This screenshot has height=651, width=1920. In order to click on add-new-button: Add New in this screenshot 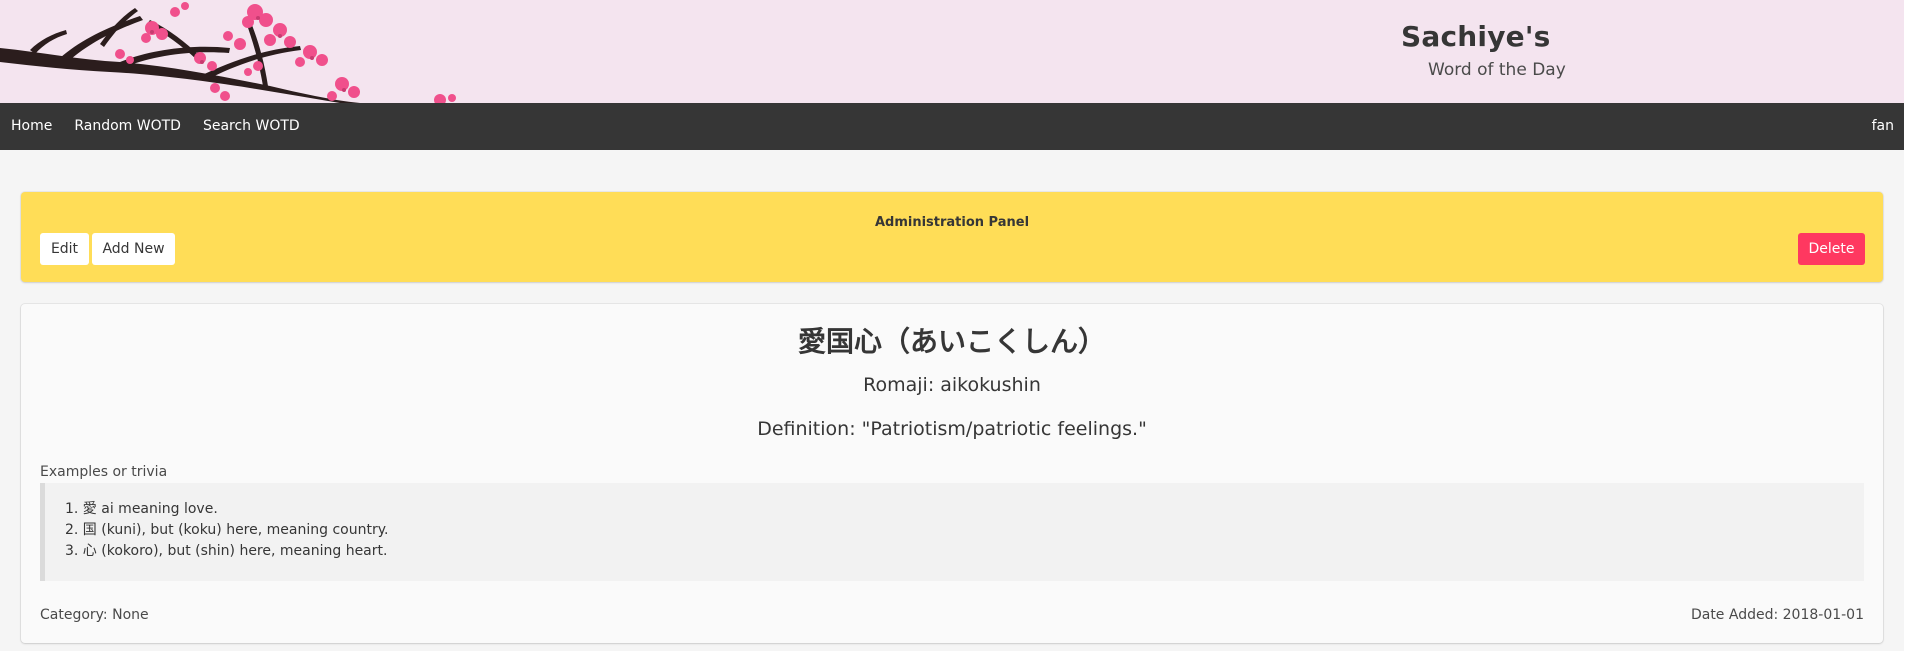, I will do `click(133, 249)`.